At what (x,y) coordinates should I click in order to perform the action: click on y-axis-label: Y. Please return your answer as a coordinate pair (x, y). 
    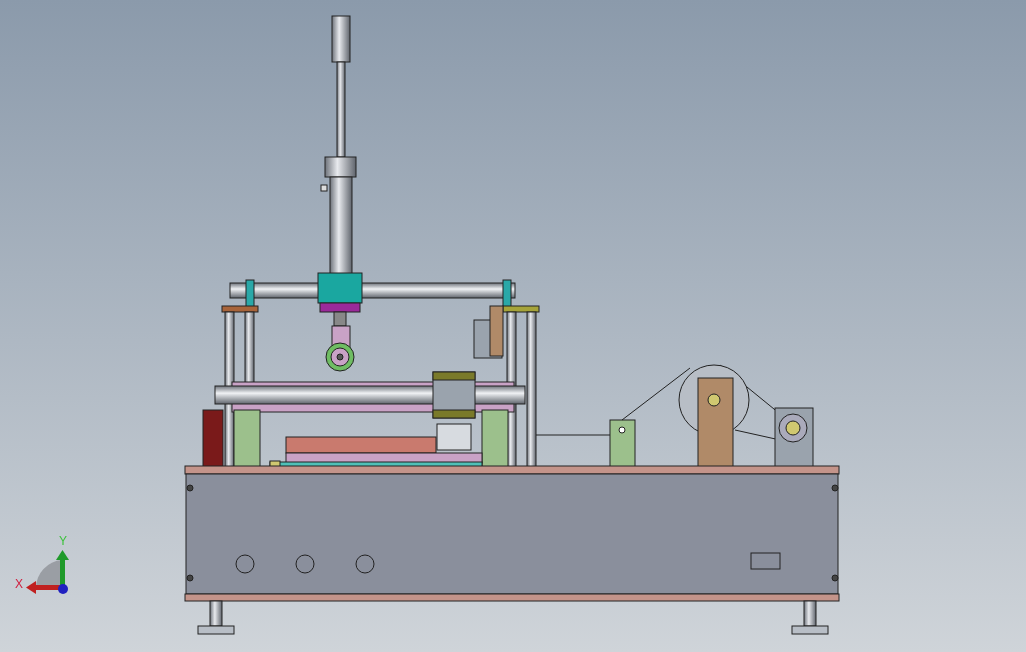
    Looking at the image, I should click on (63, 541).